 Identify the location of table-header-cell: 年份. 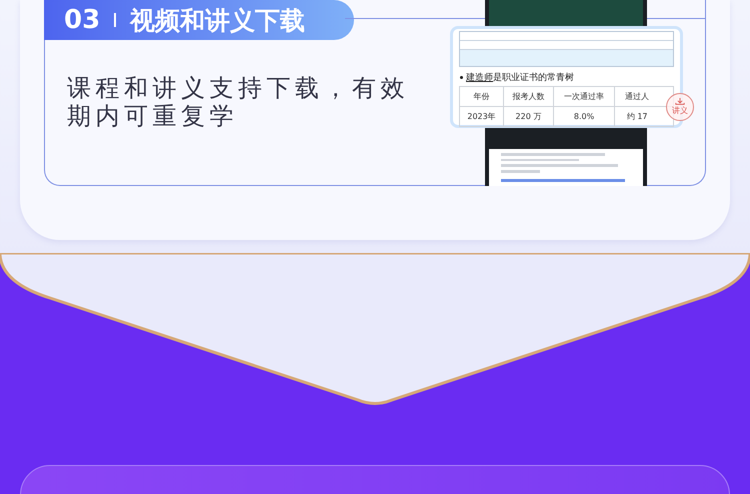
(482, 96).